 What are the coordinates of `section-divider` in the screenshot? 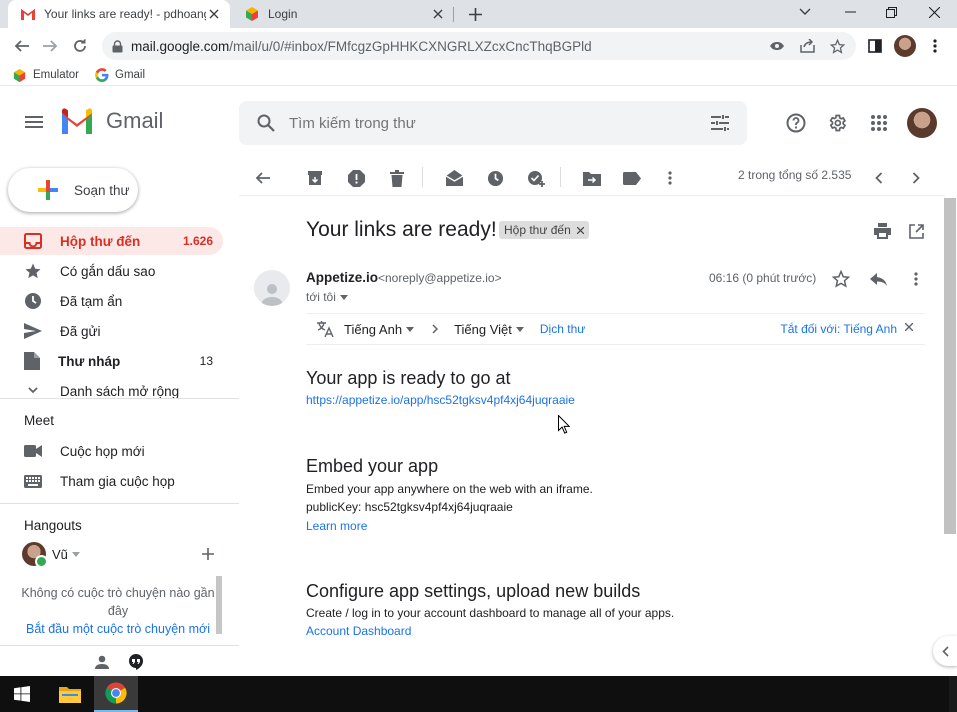 It's located at (119, 503).